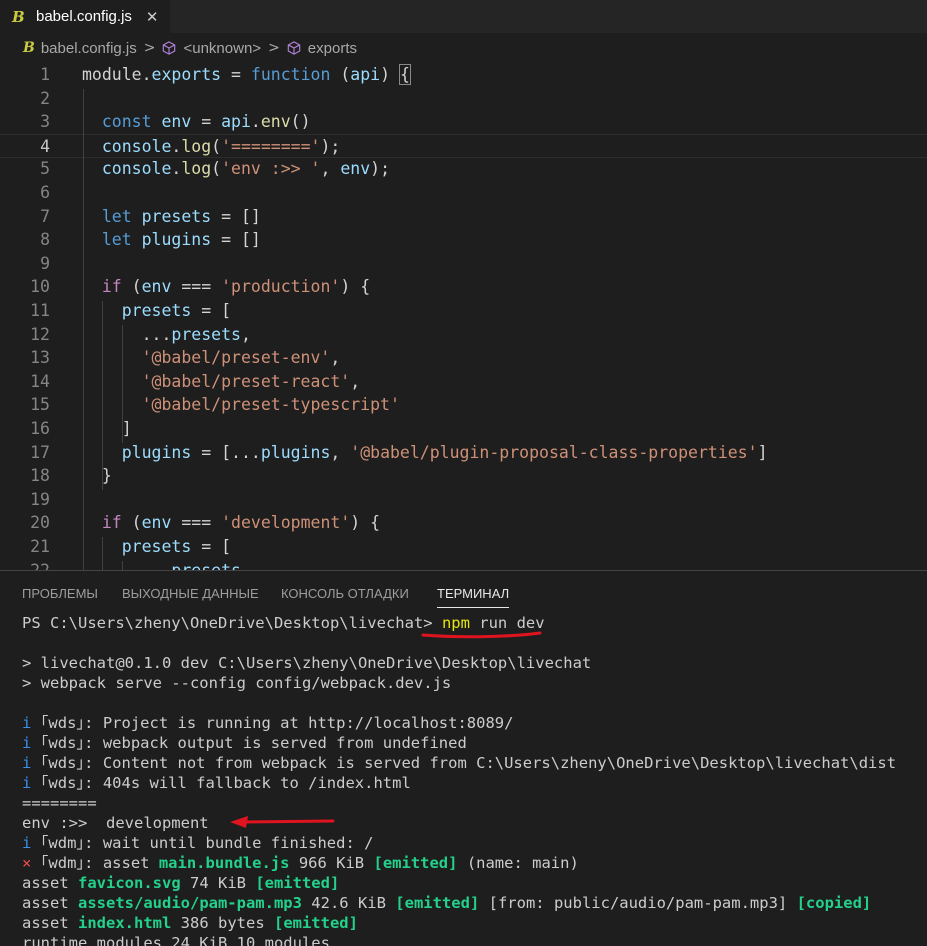 This screenshot has height=946, width=927. What do you see at coordinates (224, 863) in the screenshot?
I see `terminal-text: main.bundle.js` at bounding box center [224, 863].